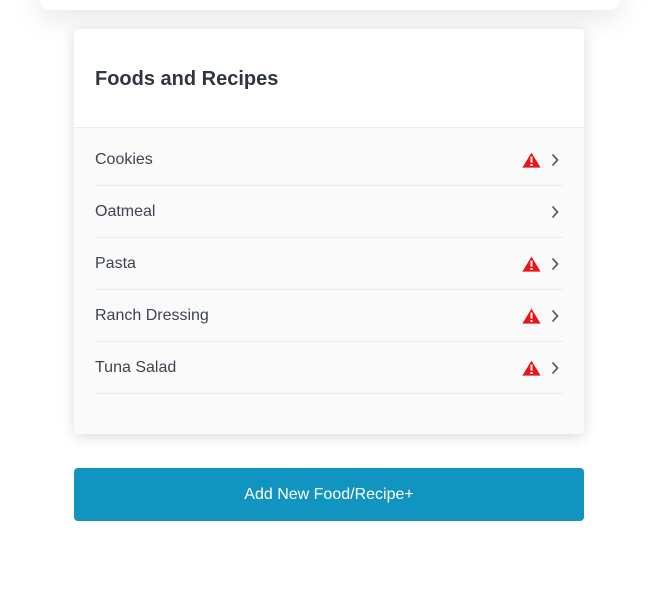 The width and height of the screenshot is (657, 590). Describe the element at coordinates (329, 368) in the screenshot. I see `list-item: Tuna Salad` at that location.